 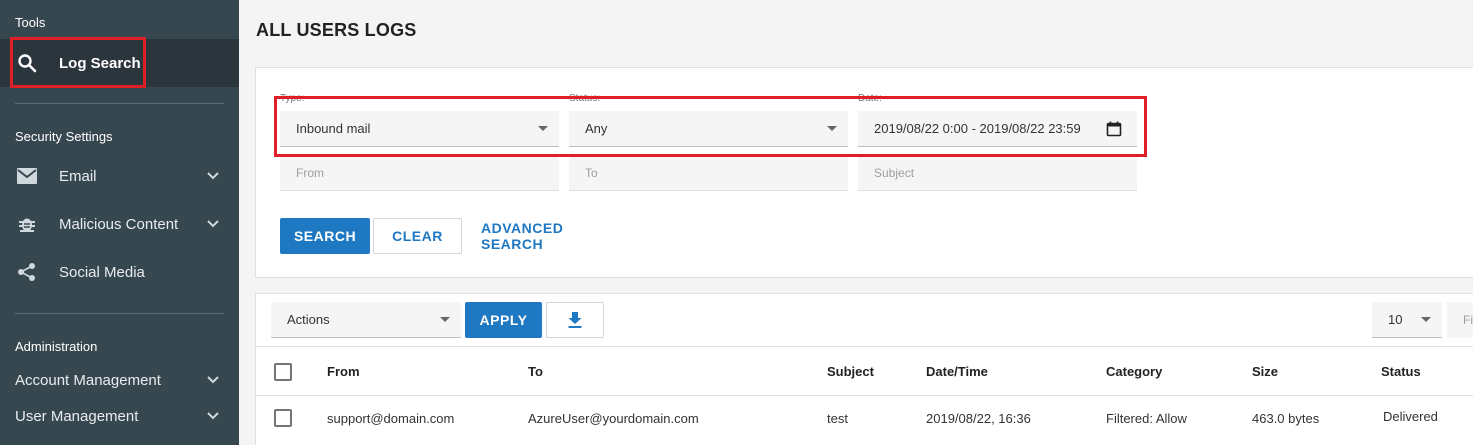 What do you see at coordinates (708, 173) in the screenshot?
I see `to-input: To` at bounding box center [708, 173].